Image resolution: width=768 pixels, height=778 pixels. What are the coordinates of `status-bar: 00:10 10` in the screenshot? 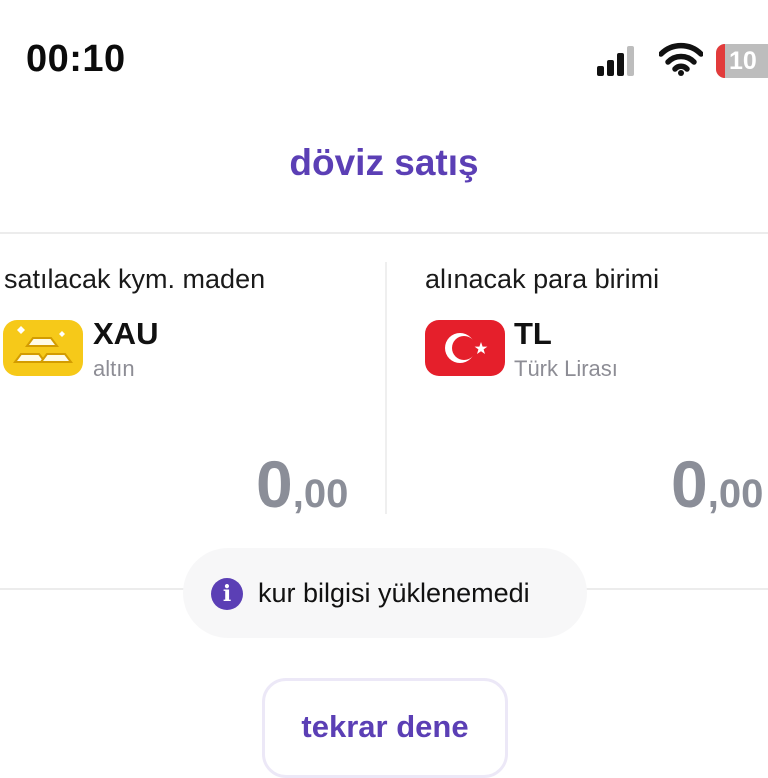 It's located at (384, 50).